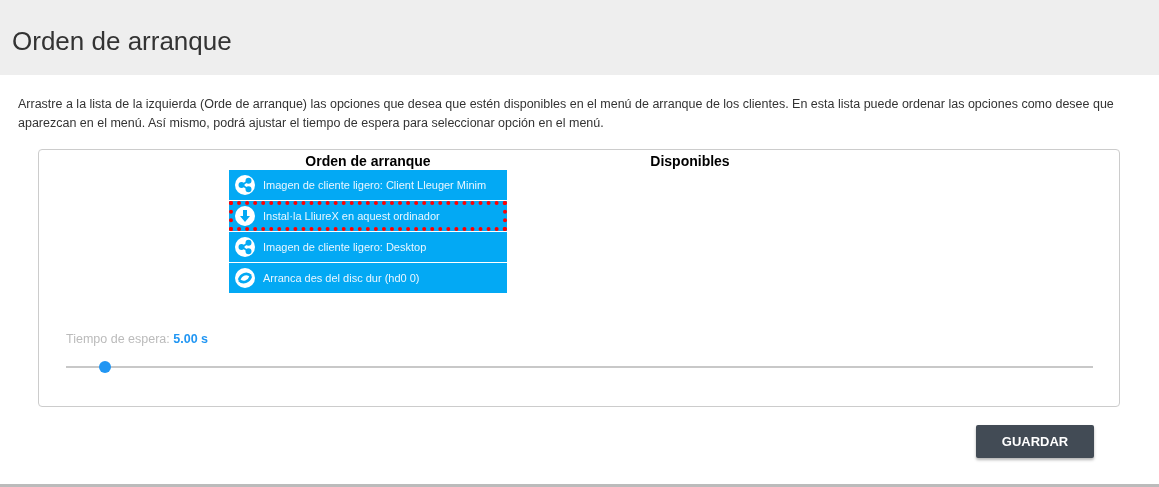 Image resolution: width=1159 pixels, height=487 pixels. What do you see at coordinates (245, 278) in the screenshot?
I see `disk-icon` at bounding box center [245, 278].